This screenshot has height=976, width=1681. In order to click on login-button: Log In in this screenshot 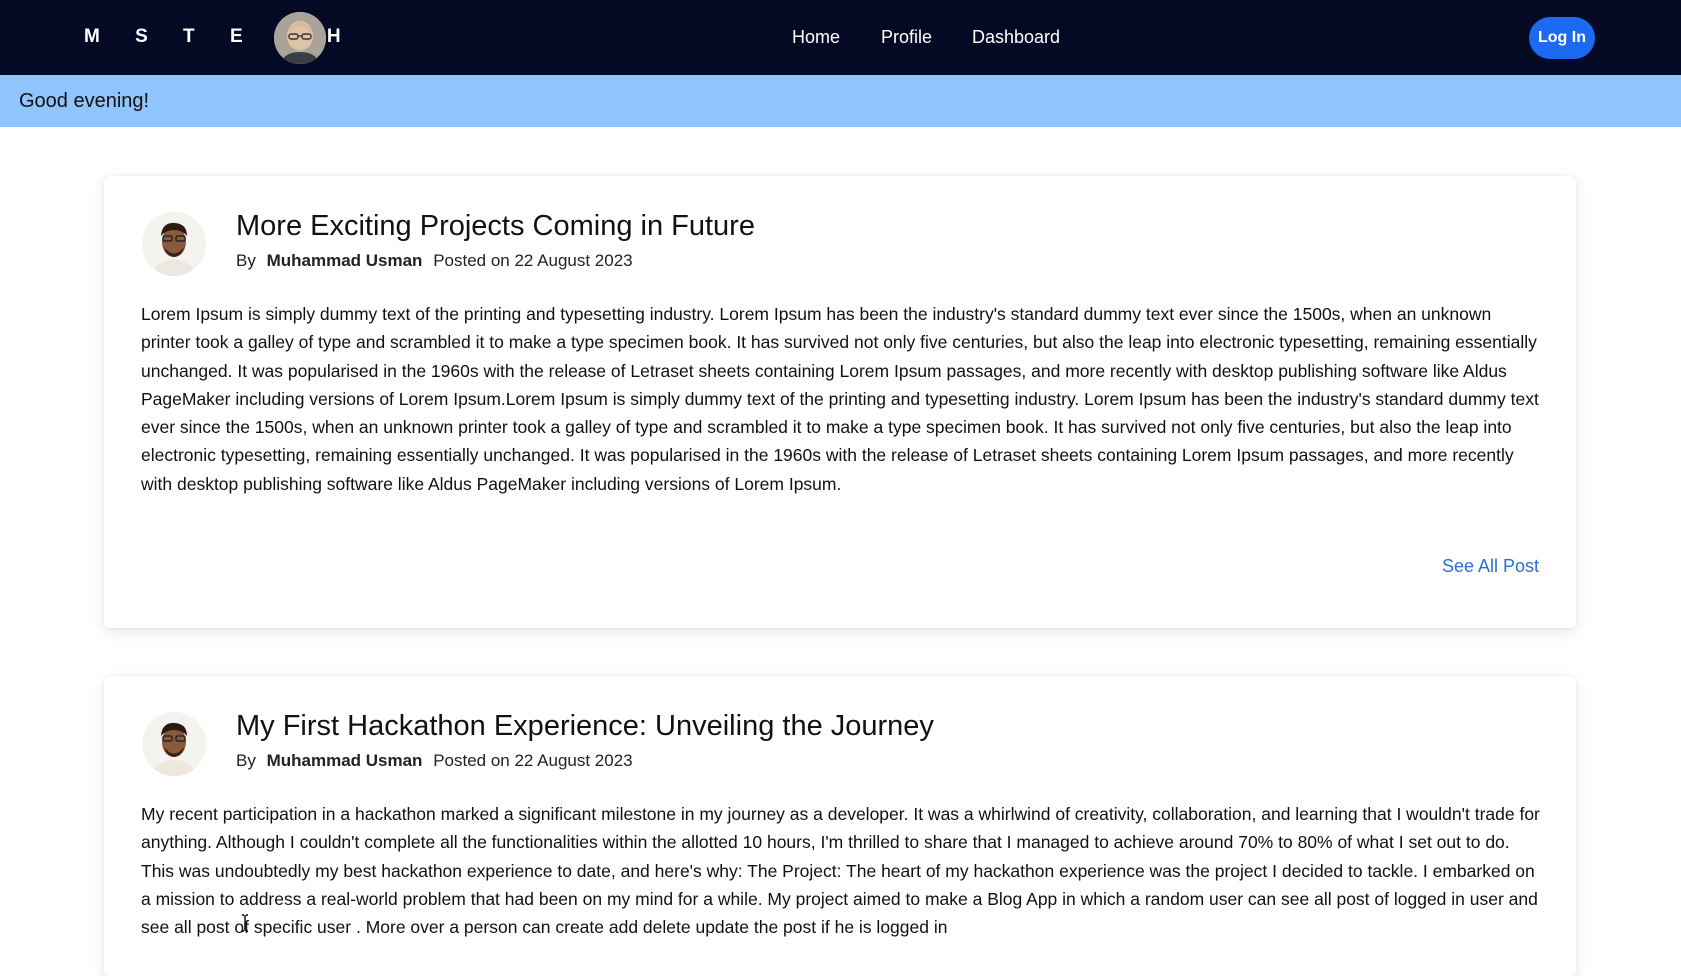, I will do `click(1562, 38)`.